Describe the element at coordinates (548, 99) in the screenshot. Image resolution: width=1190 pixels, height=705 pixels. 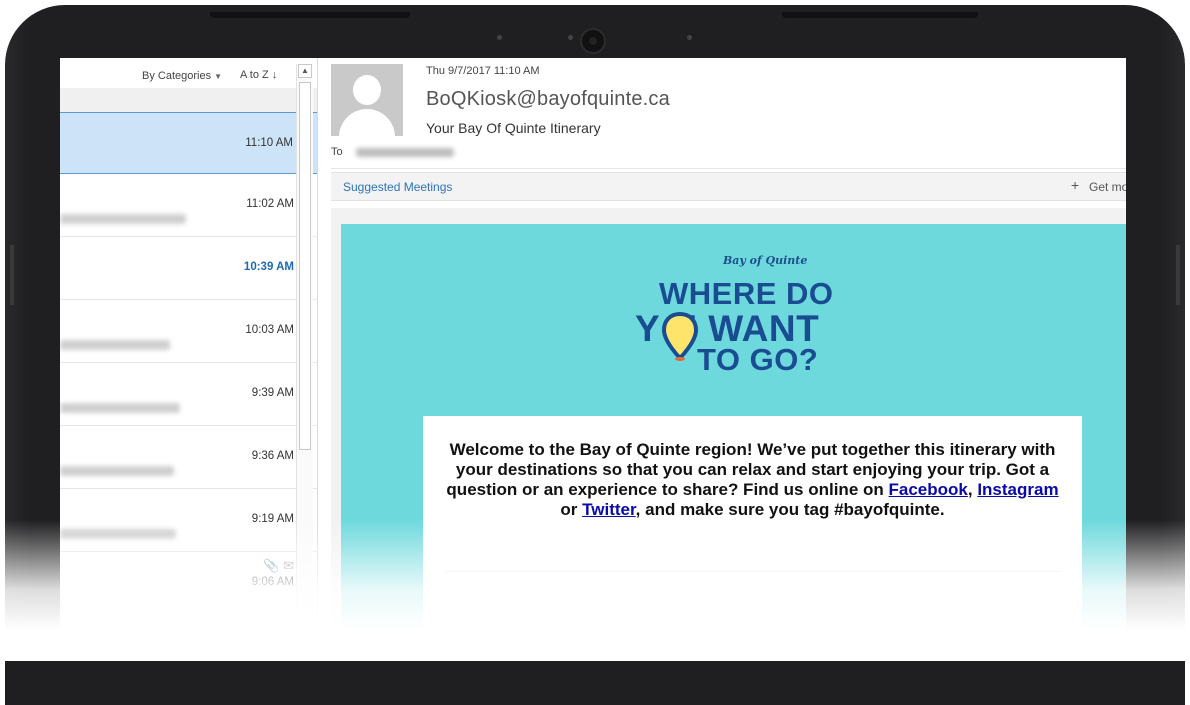
I see `sender-address: BoQKiosk@bayofquinte.ca` at that location.